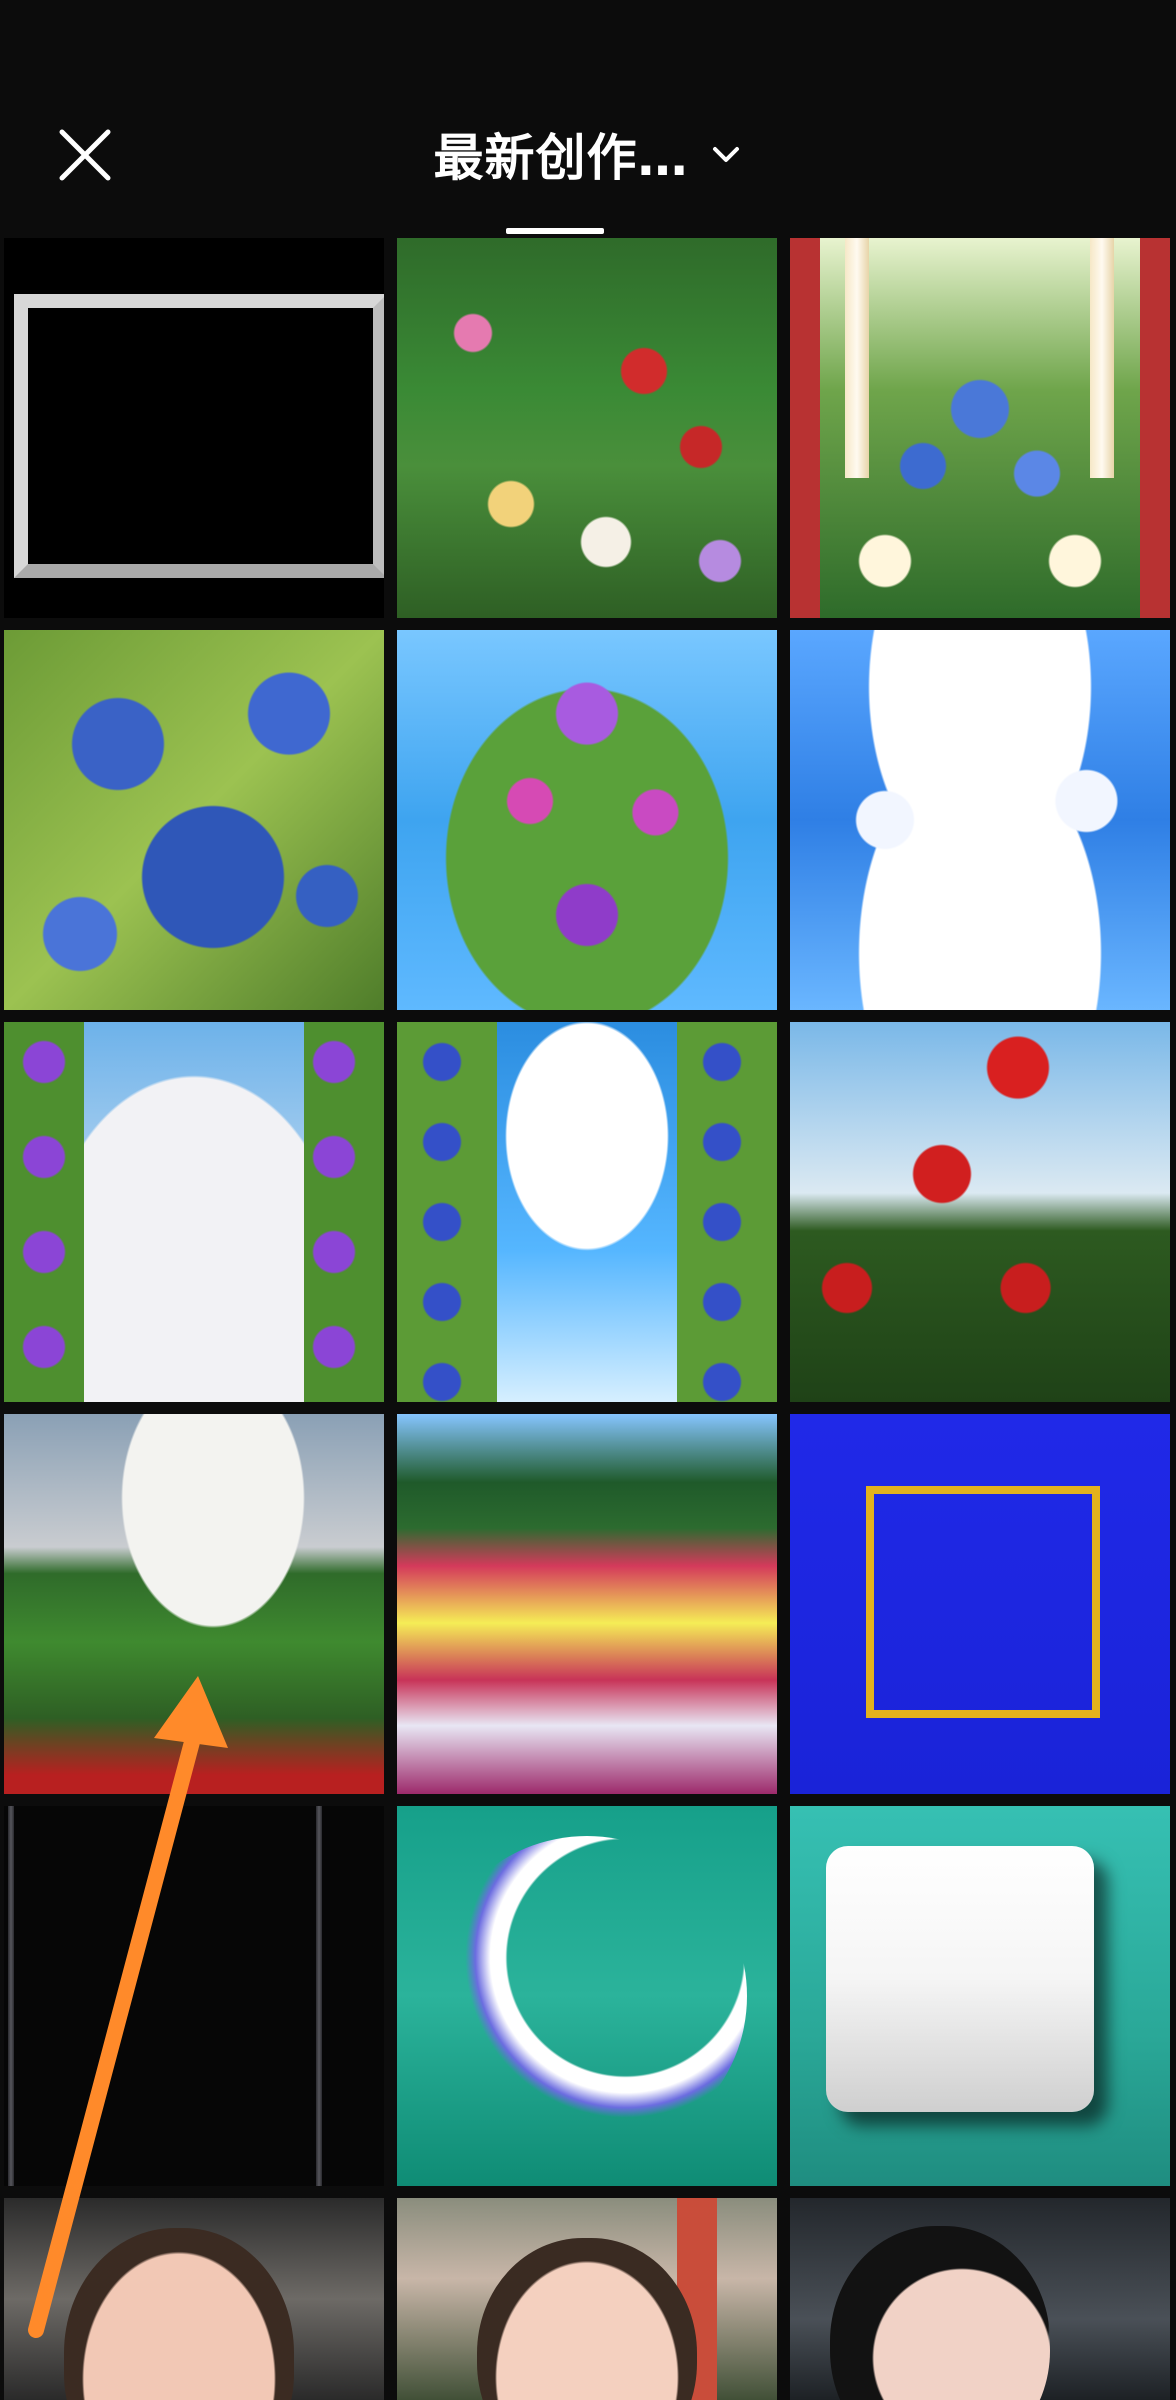 This screenshot has width=1176, height=2400. What do you see at coordinates (587, 2299) in the screenshot?
I see `portrait-2-thumbnail` at bounding box center [587, 2299].